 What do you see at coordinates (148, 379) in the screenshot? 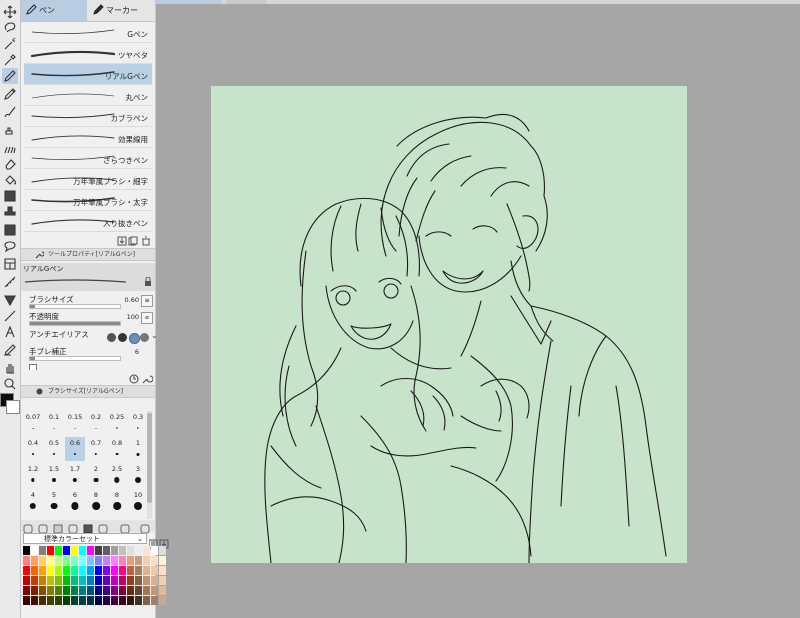
I see `wrench-icon` at bounding box center [148, 379].